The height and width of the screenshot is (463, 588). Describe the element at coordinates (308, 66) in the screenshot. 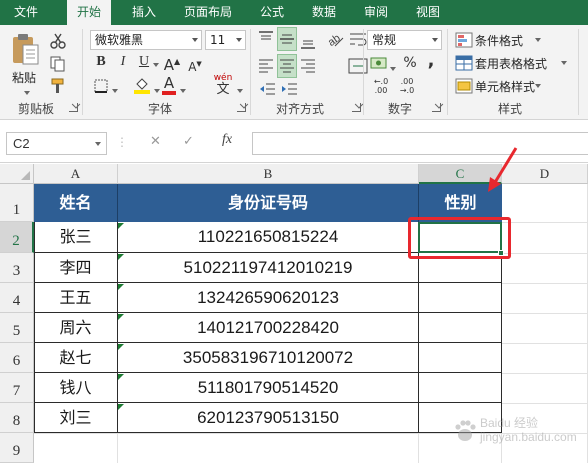

I see `align-right-icon` at that location.